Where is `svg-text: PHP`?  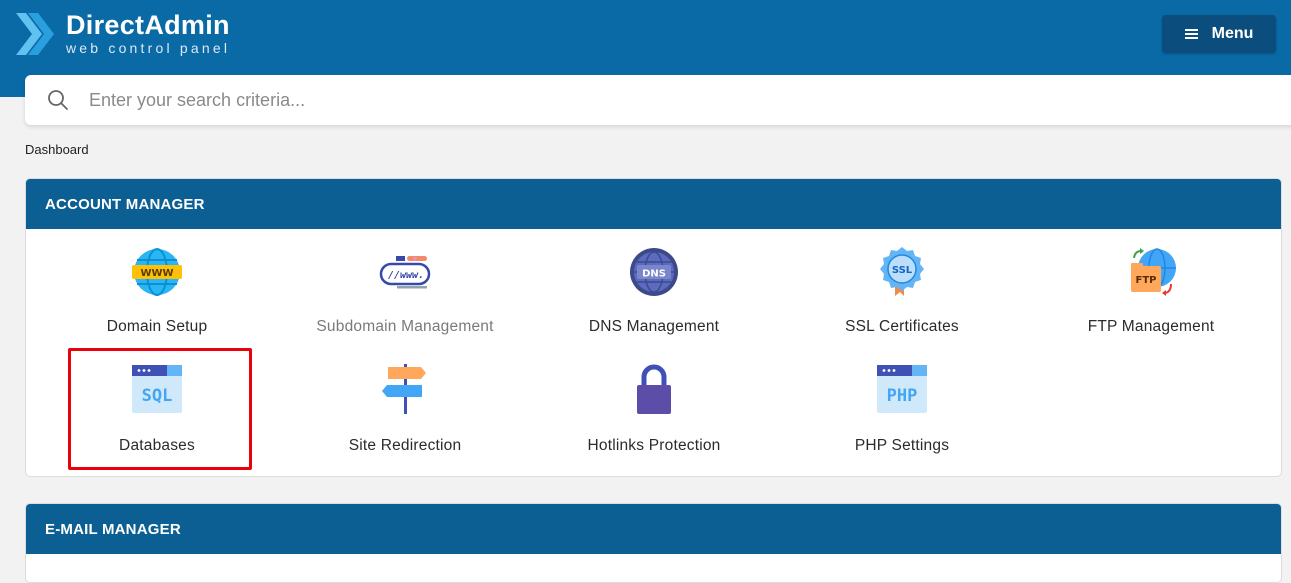
svg-text: PHP is located at coordinates (902, 396).